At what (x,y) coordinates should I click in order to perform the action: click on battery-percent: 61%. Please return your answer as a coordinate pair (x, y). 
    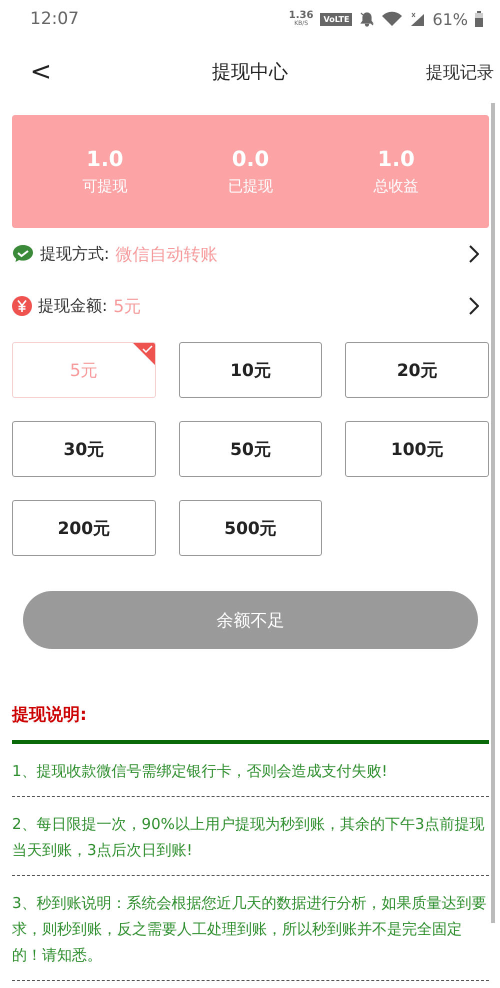
    Looking at the image, I should click on (450, 19).